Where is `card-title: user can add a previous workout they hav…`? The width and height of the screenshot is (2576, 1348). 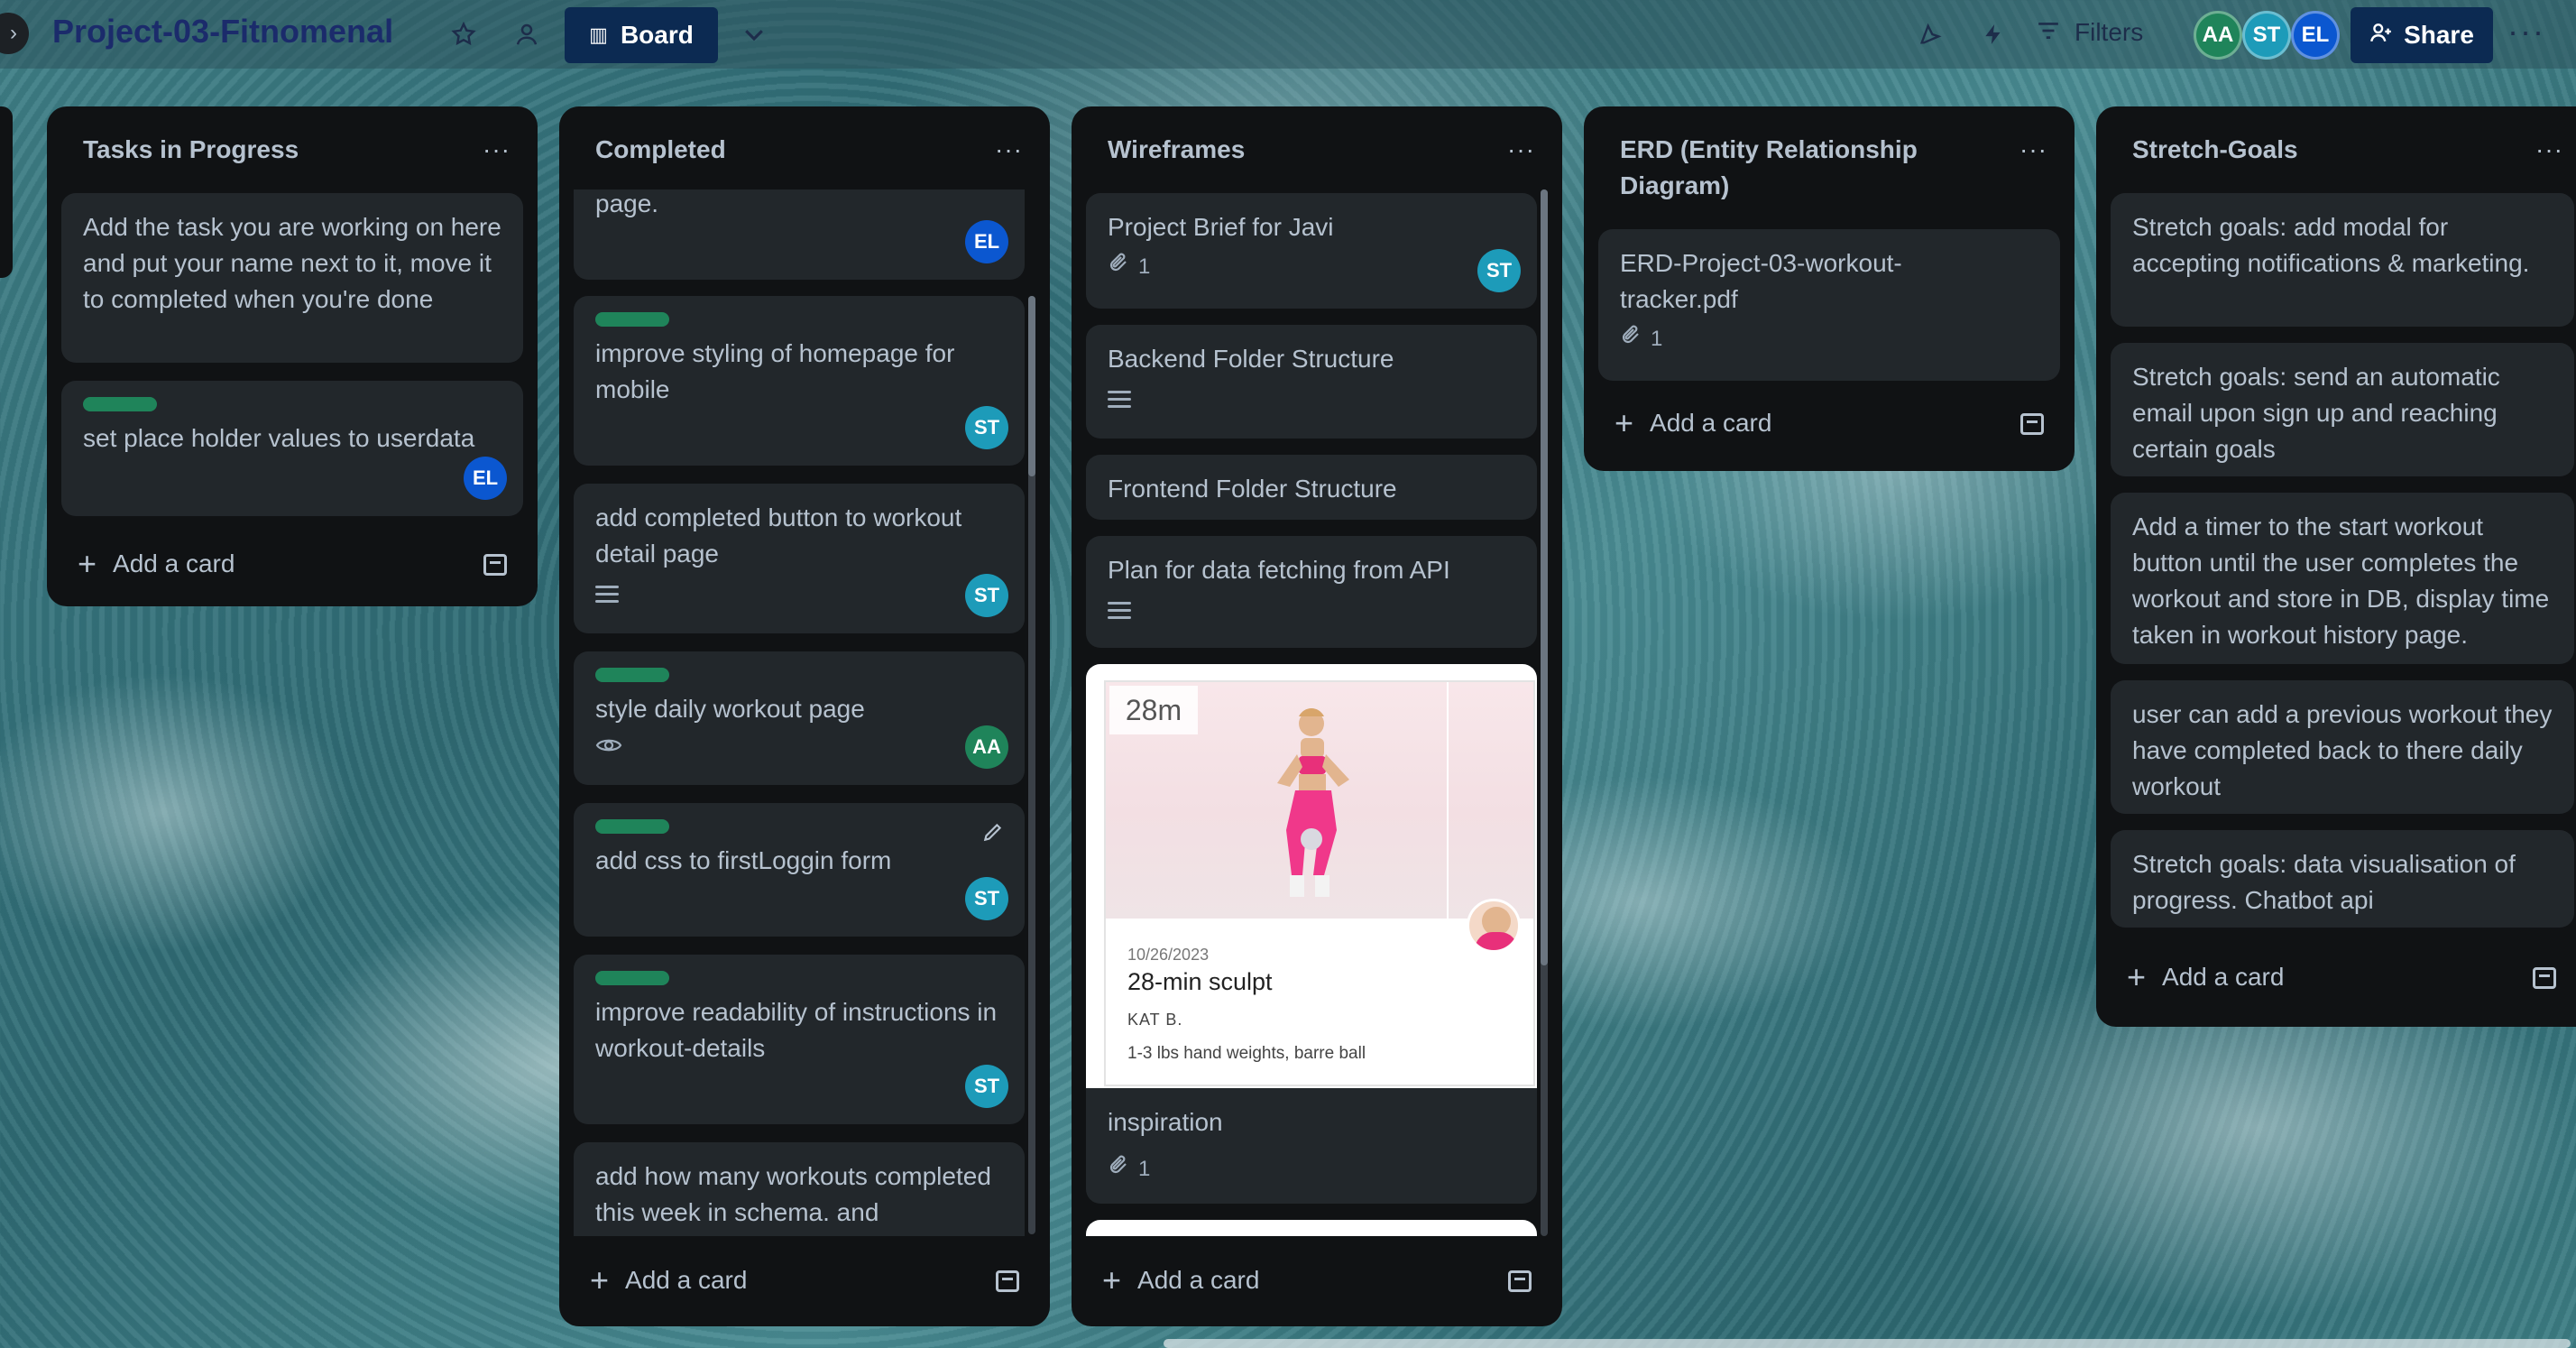 card-title: user can add a previous workout they hav… is located at coordinates (2342, 750).